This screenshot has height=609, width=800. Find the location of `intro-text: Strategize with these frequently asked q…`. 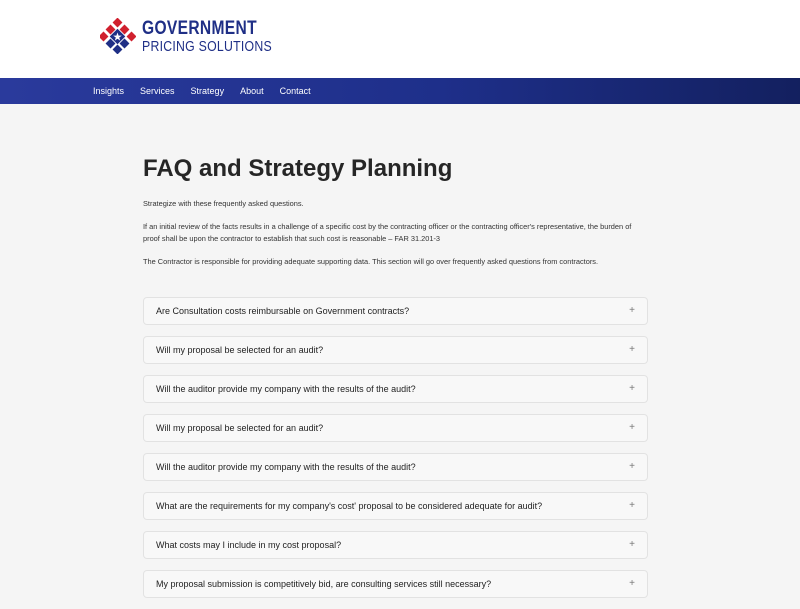

intro-text: Strategize with these frequently asked q… is located at coordinates (223, 203).